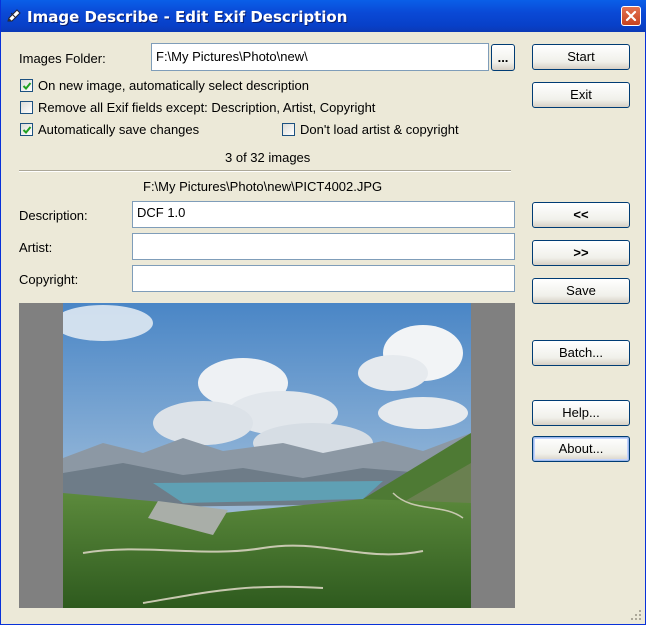 This screenshot has height=625, width=646. Describe the element at coordinates (36, 247) in the screenshot. I see `artist-label: Artist:` at that location.